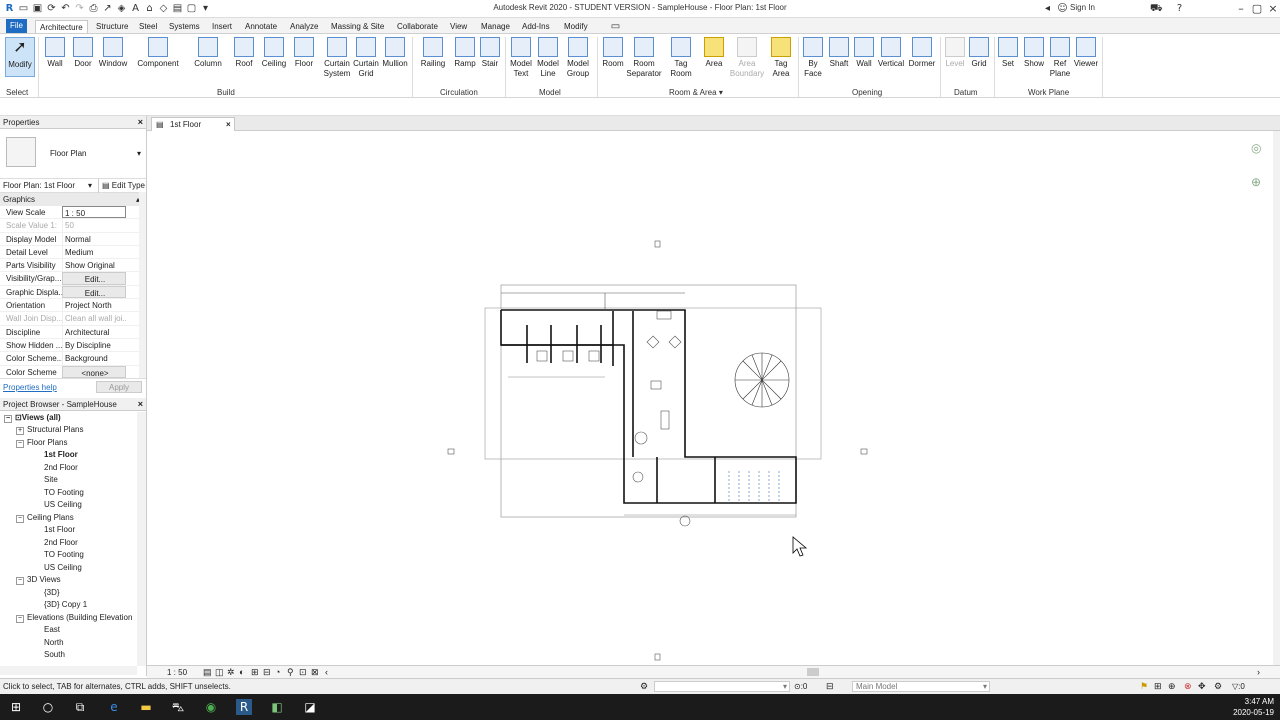 This screenshot has width=1280, height=720. I want to click on railing-button: Railing, so click(433, 53).